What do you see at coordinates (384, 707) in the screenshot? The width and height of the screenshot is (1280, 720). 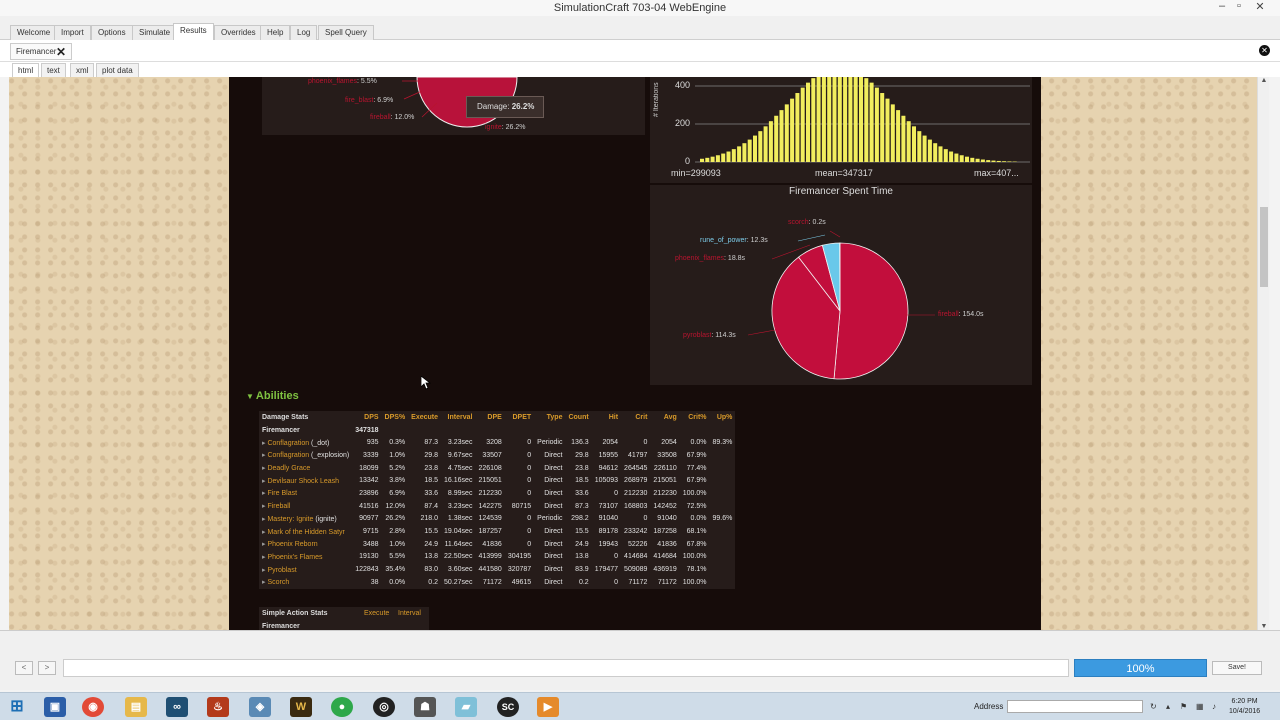 I see `obs-icon: ◎` at bounding box center [384, 707].